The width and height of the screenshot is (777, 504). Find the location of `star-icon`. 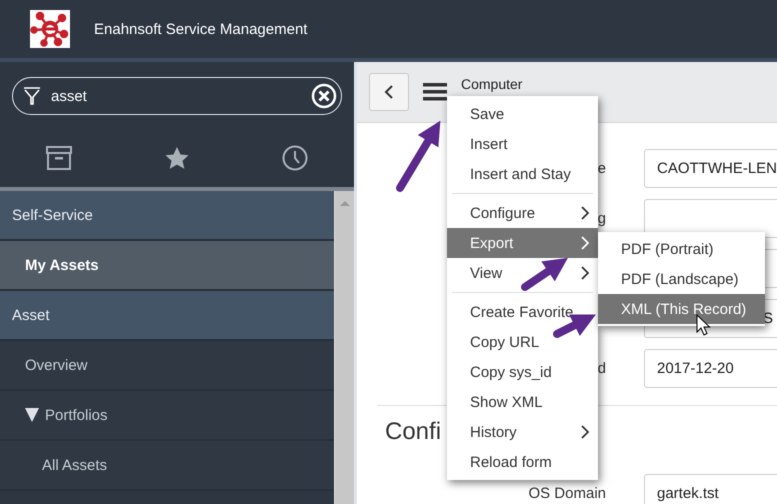

star-icon is located at coordinates (177, 158).